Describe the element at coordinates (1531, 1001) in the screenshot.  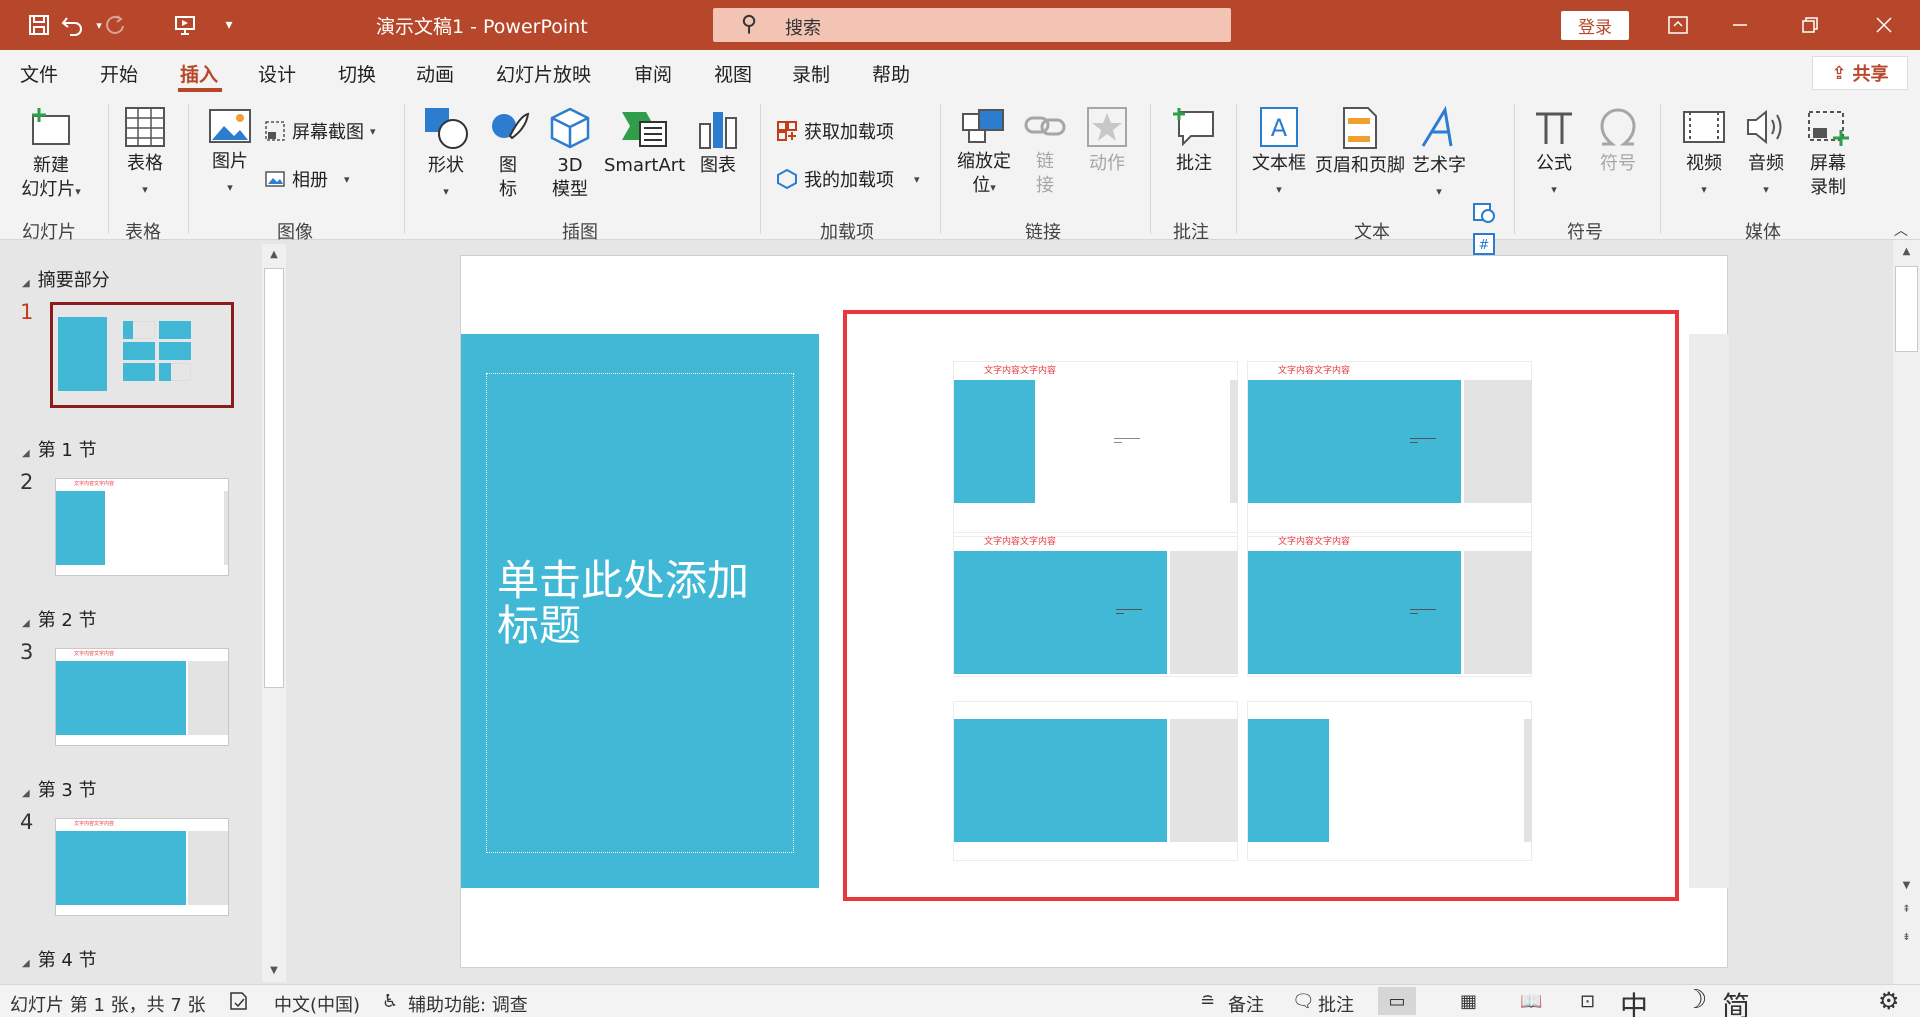
I see `reading-view-icon: 📖` at that location.